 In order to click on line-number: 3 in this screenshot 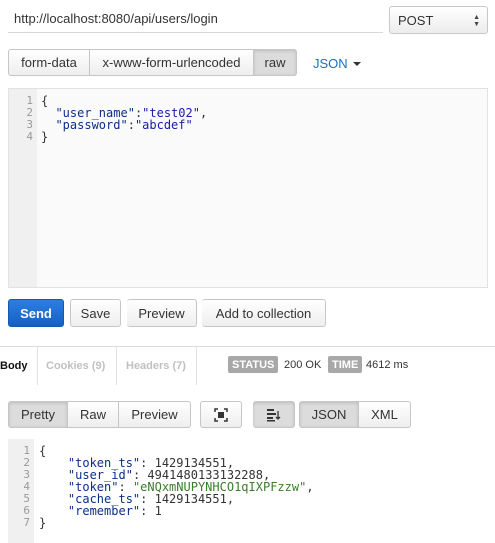, I will do `click(26, 474)`.